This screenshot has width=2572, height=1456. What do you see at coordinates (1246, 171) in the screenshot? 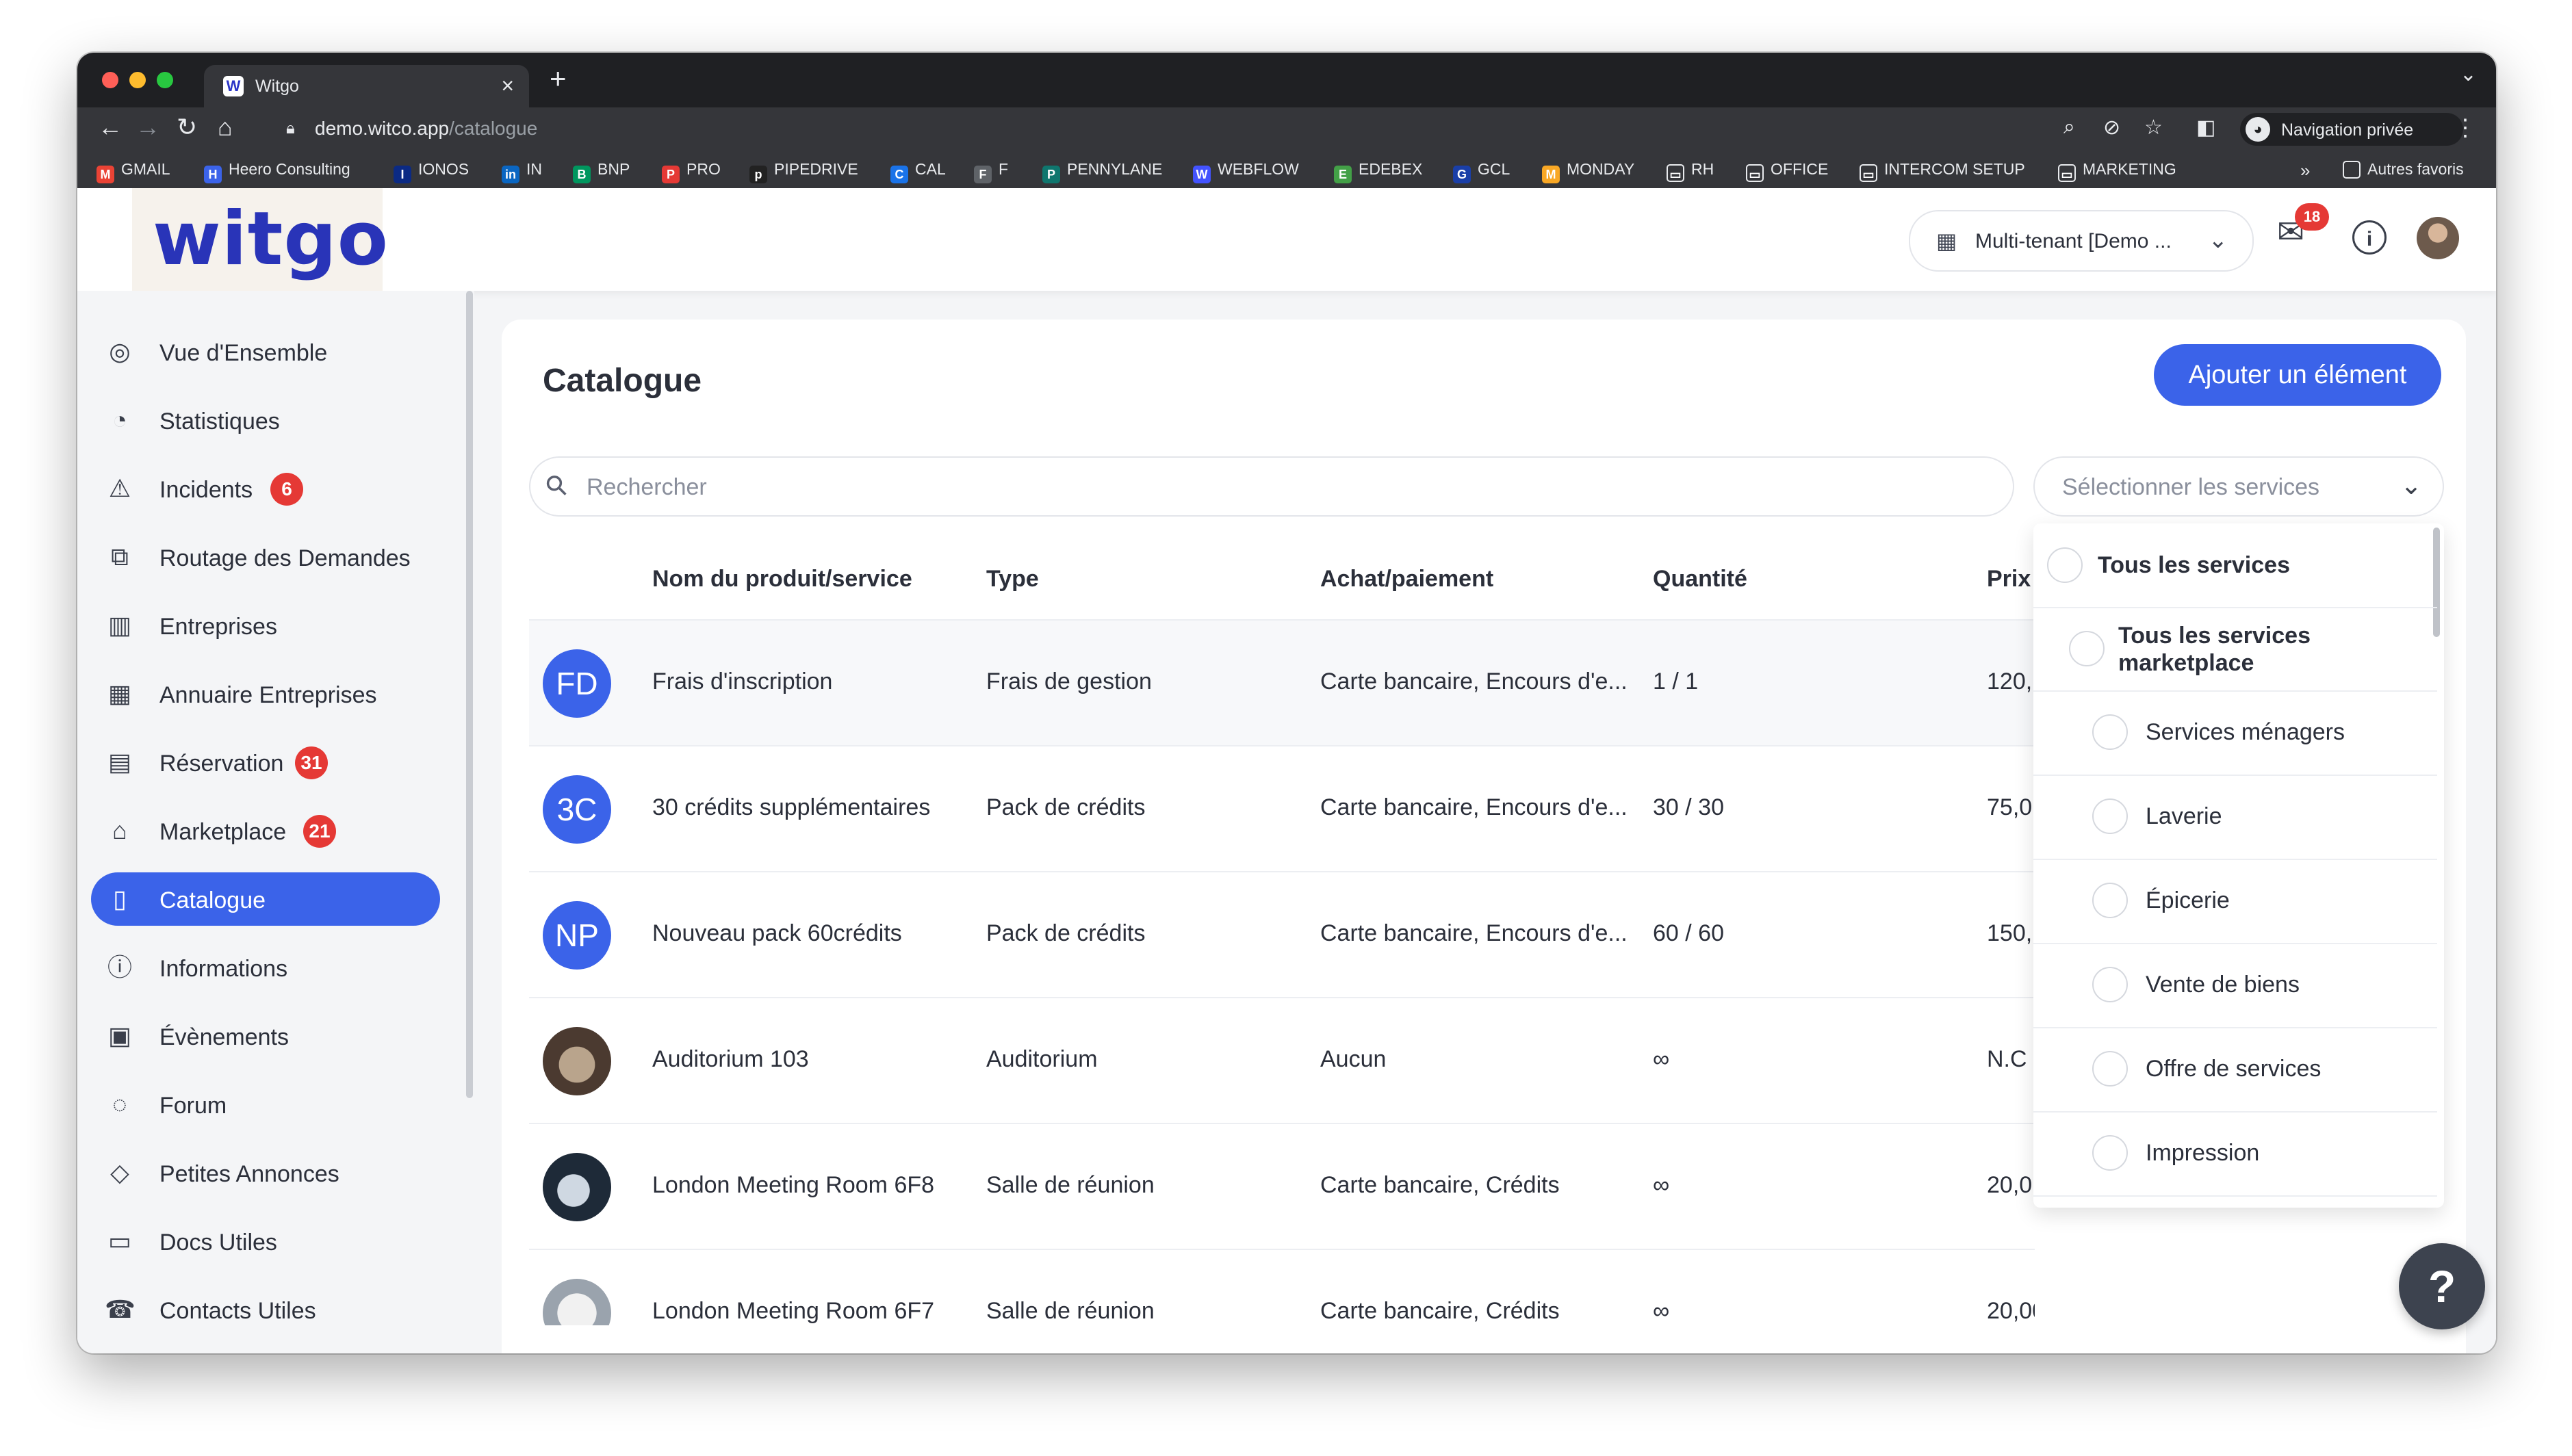
I see `bookmark-webflow: W WEBFLOW` at bounding box center [1246, 171].